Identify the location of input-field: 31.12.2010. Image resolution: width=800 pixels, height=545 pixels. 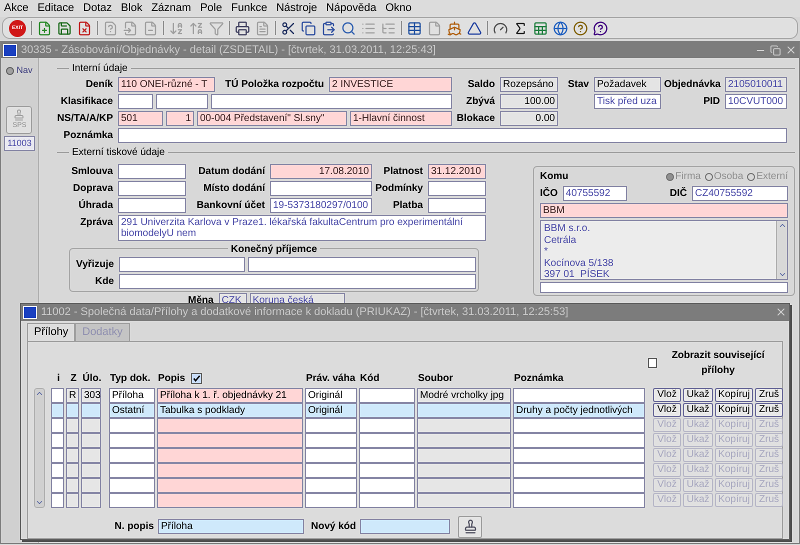
(457, 171).